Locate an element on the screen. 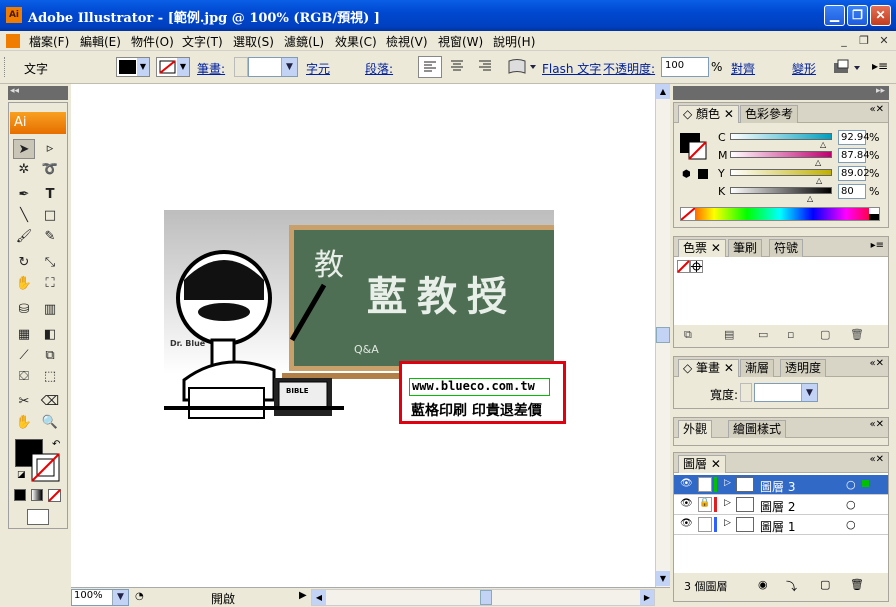  gamut-swatch is located at coordinates (703, 174).